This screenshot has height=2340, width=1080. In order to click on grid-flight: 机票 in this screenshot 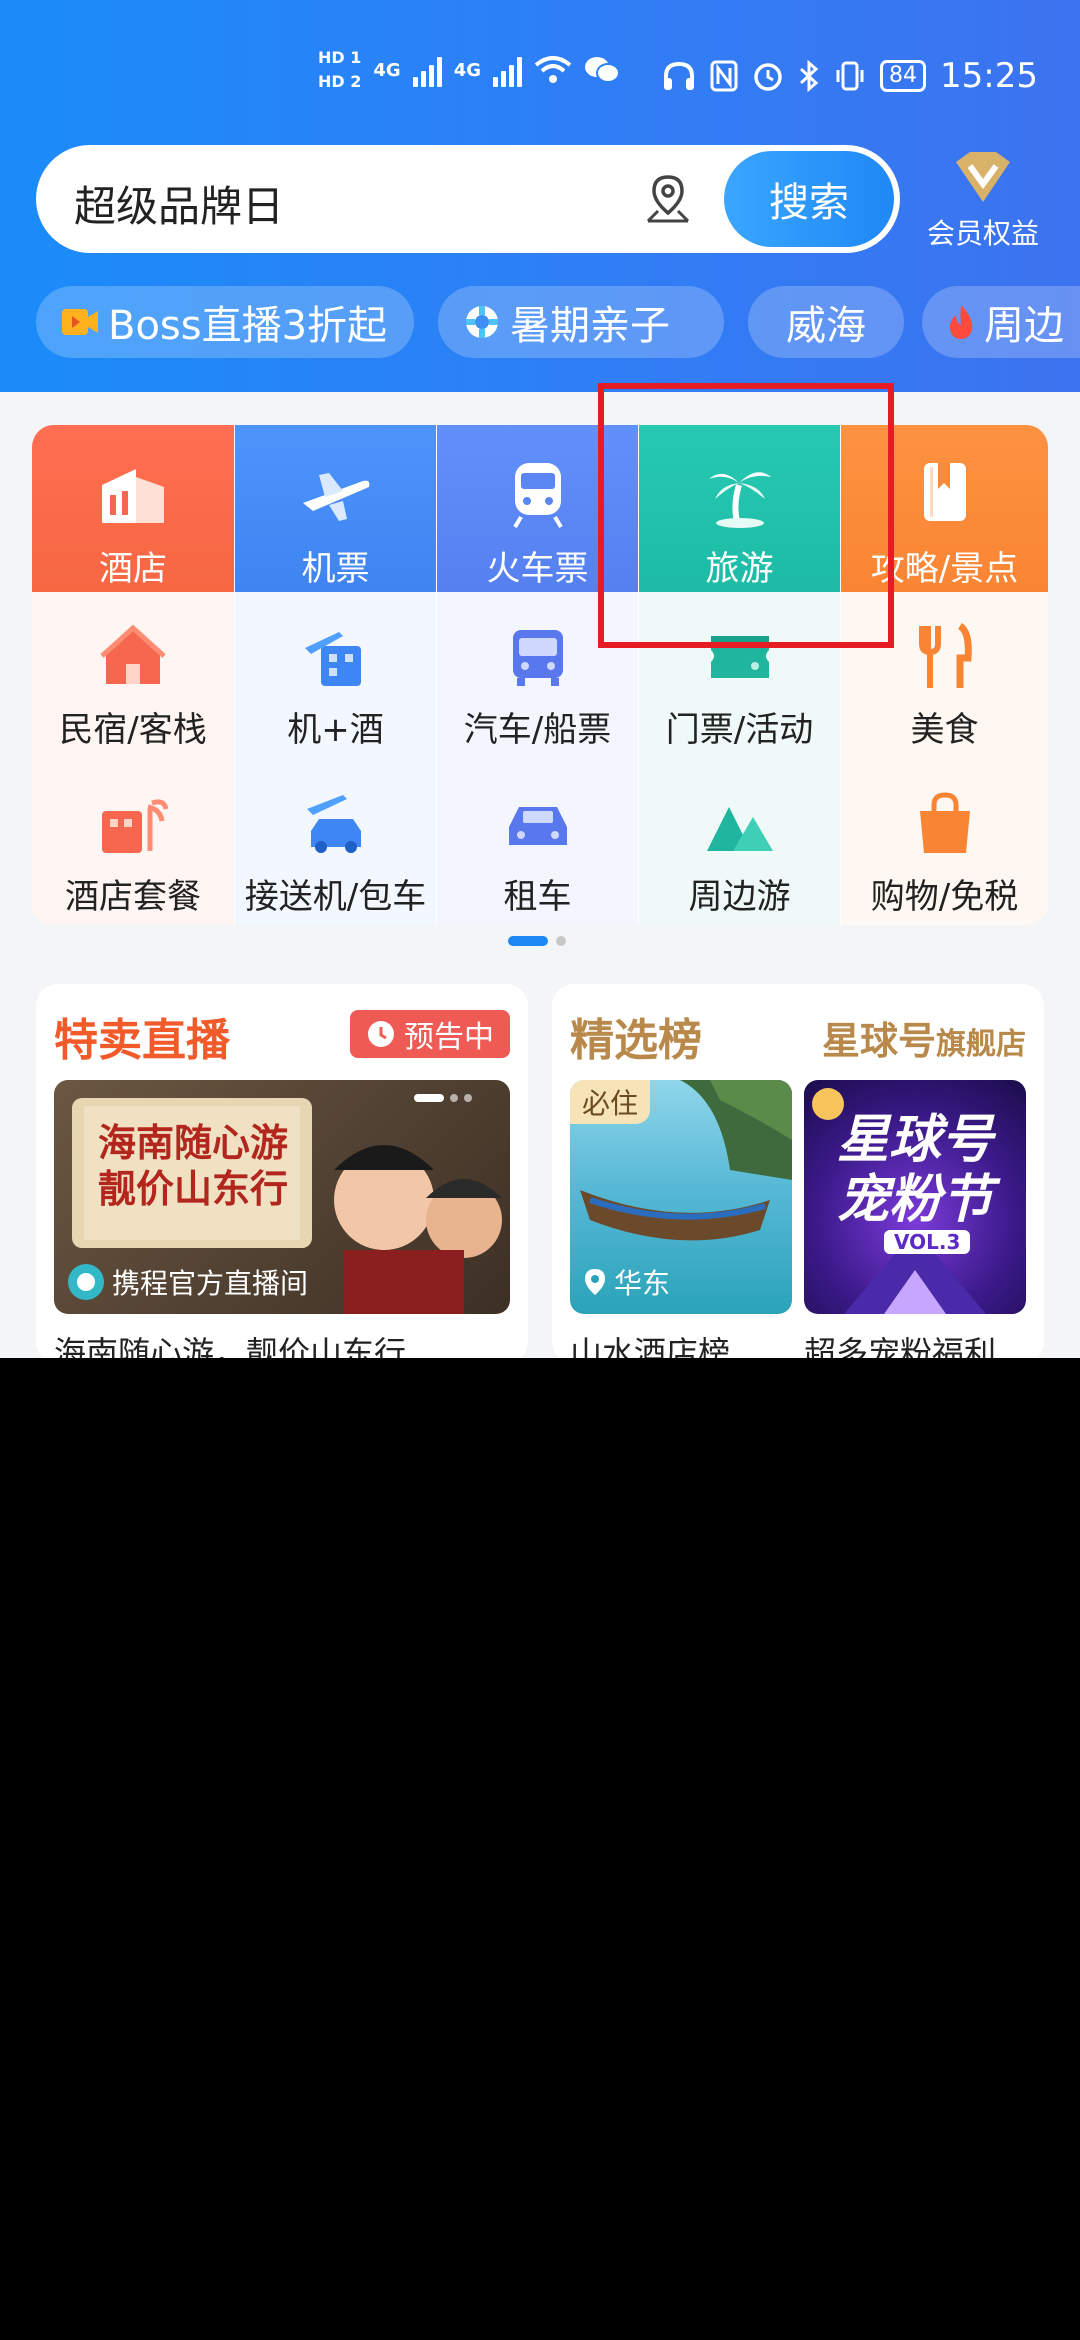, I will do `click(335, 508)`.